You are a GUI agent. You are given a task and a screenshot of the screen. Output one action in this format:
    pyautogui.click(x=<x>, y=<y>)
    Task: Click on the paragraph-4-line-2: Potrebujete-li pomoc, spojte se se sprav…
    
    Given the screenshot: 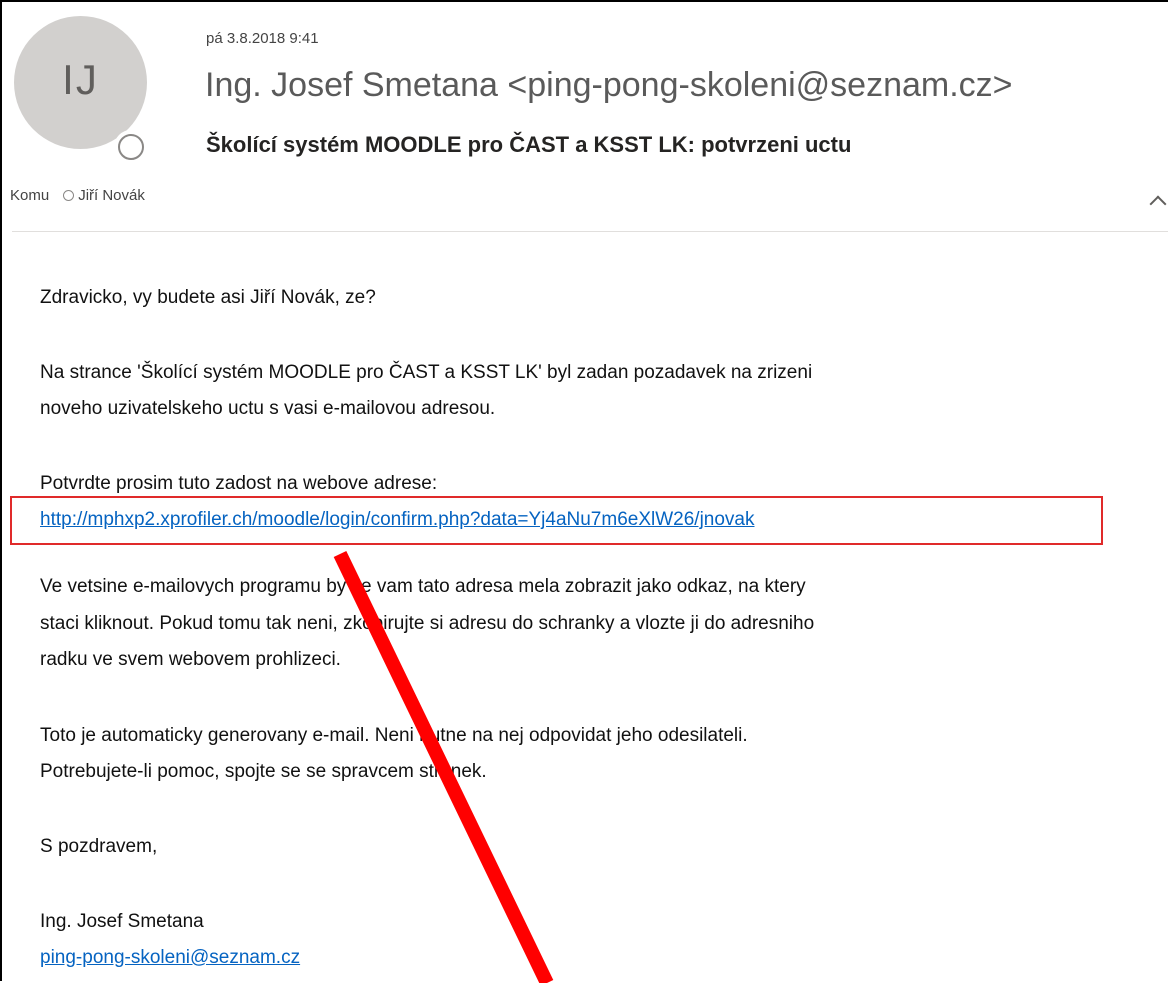 What is the action you would take?
    pyautogui.click(x=263, y=771)
    